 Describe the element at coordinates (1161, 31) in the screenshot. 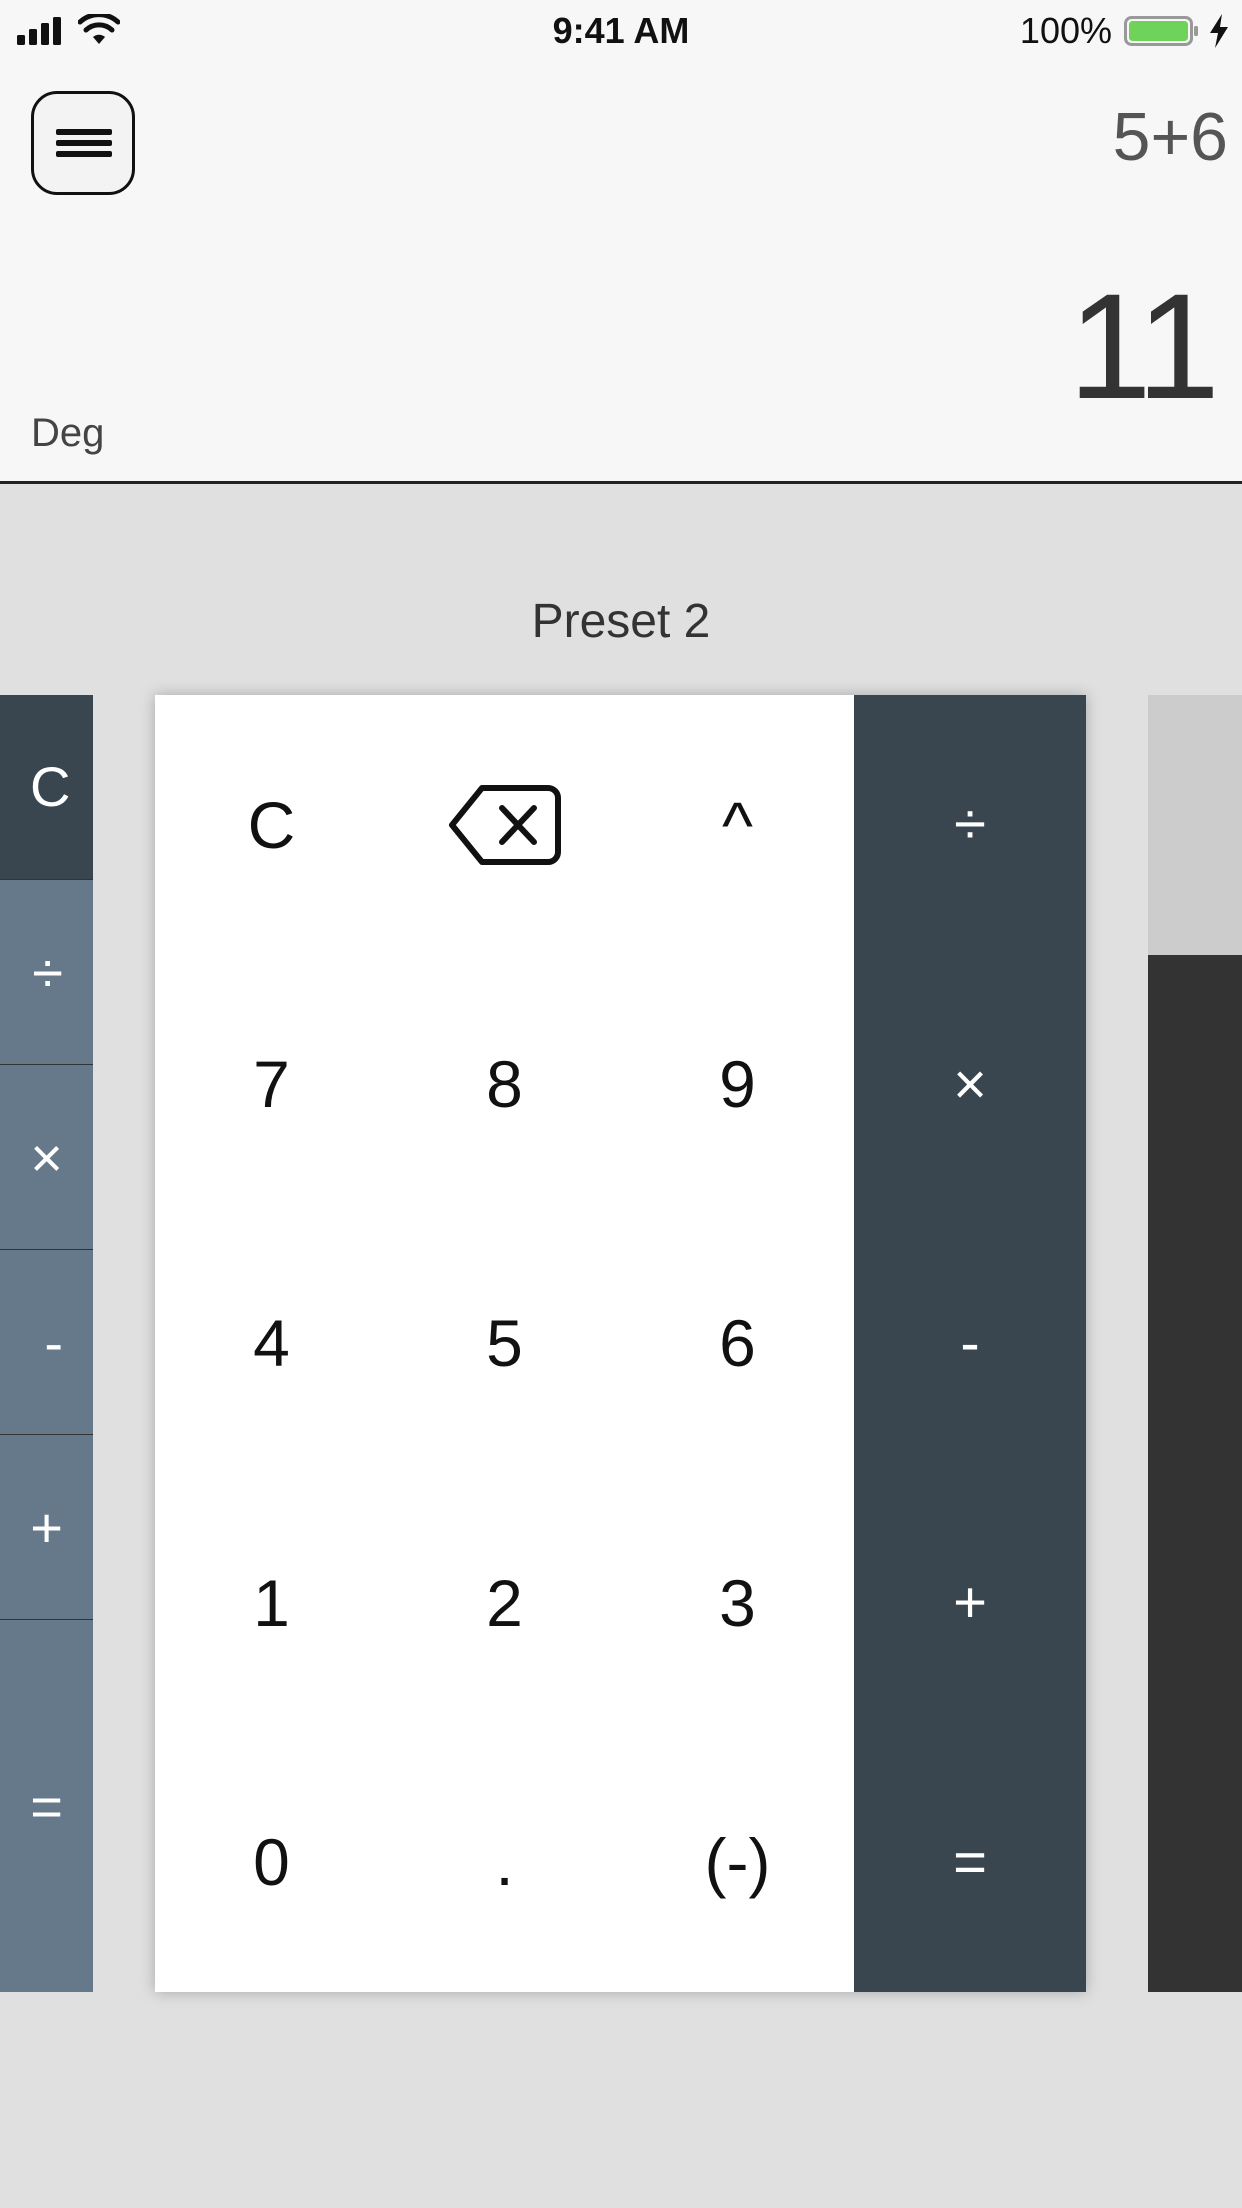

I see `battery-icon` at that location.